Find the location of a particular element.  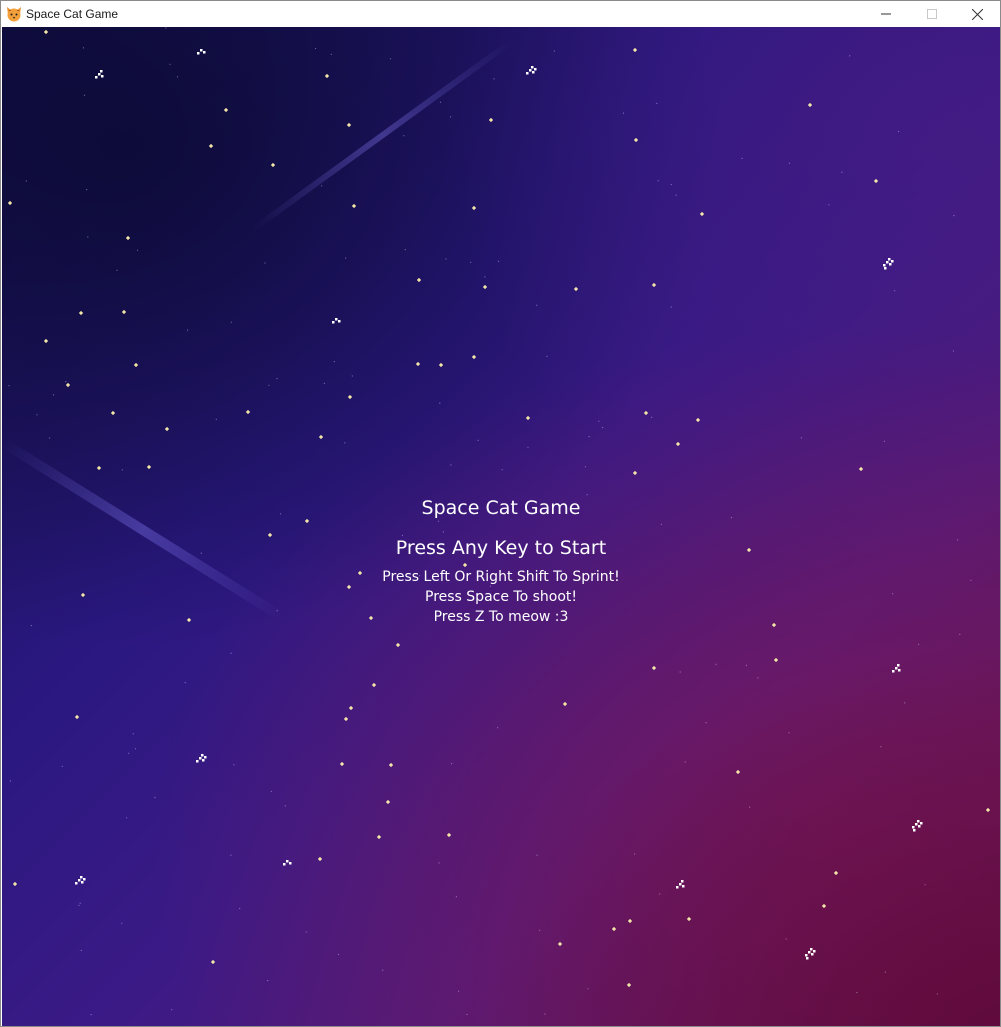

minimize-button is located at coordinates (886, 14).